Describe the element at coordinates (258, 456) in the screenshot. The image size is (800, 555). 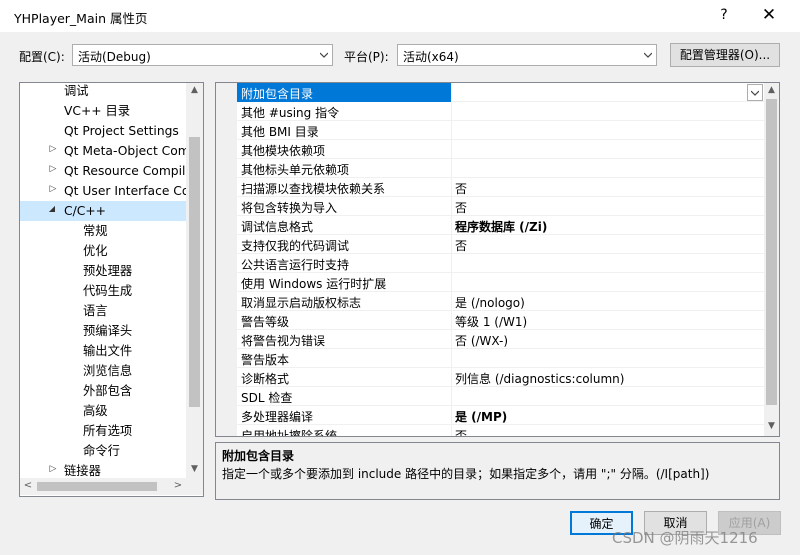
I see `description-title: 附加包含目录` at that location.